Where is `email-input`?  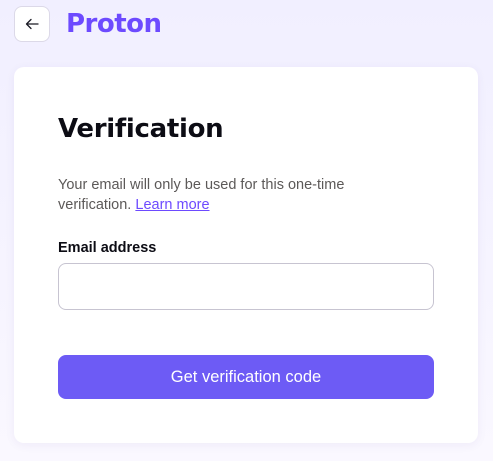 email-input is located at coordinates (246, 286).